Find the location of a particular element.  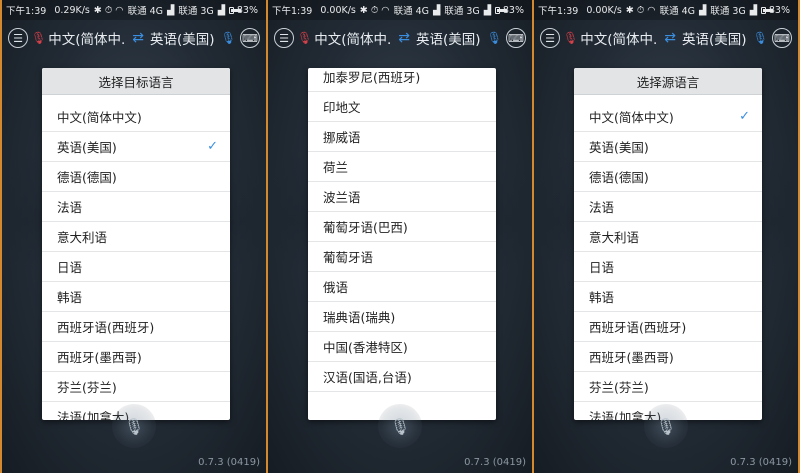

checkmark-icon: ✓ is located at coordinates (744, 116).